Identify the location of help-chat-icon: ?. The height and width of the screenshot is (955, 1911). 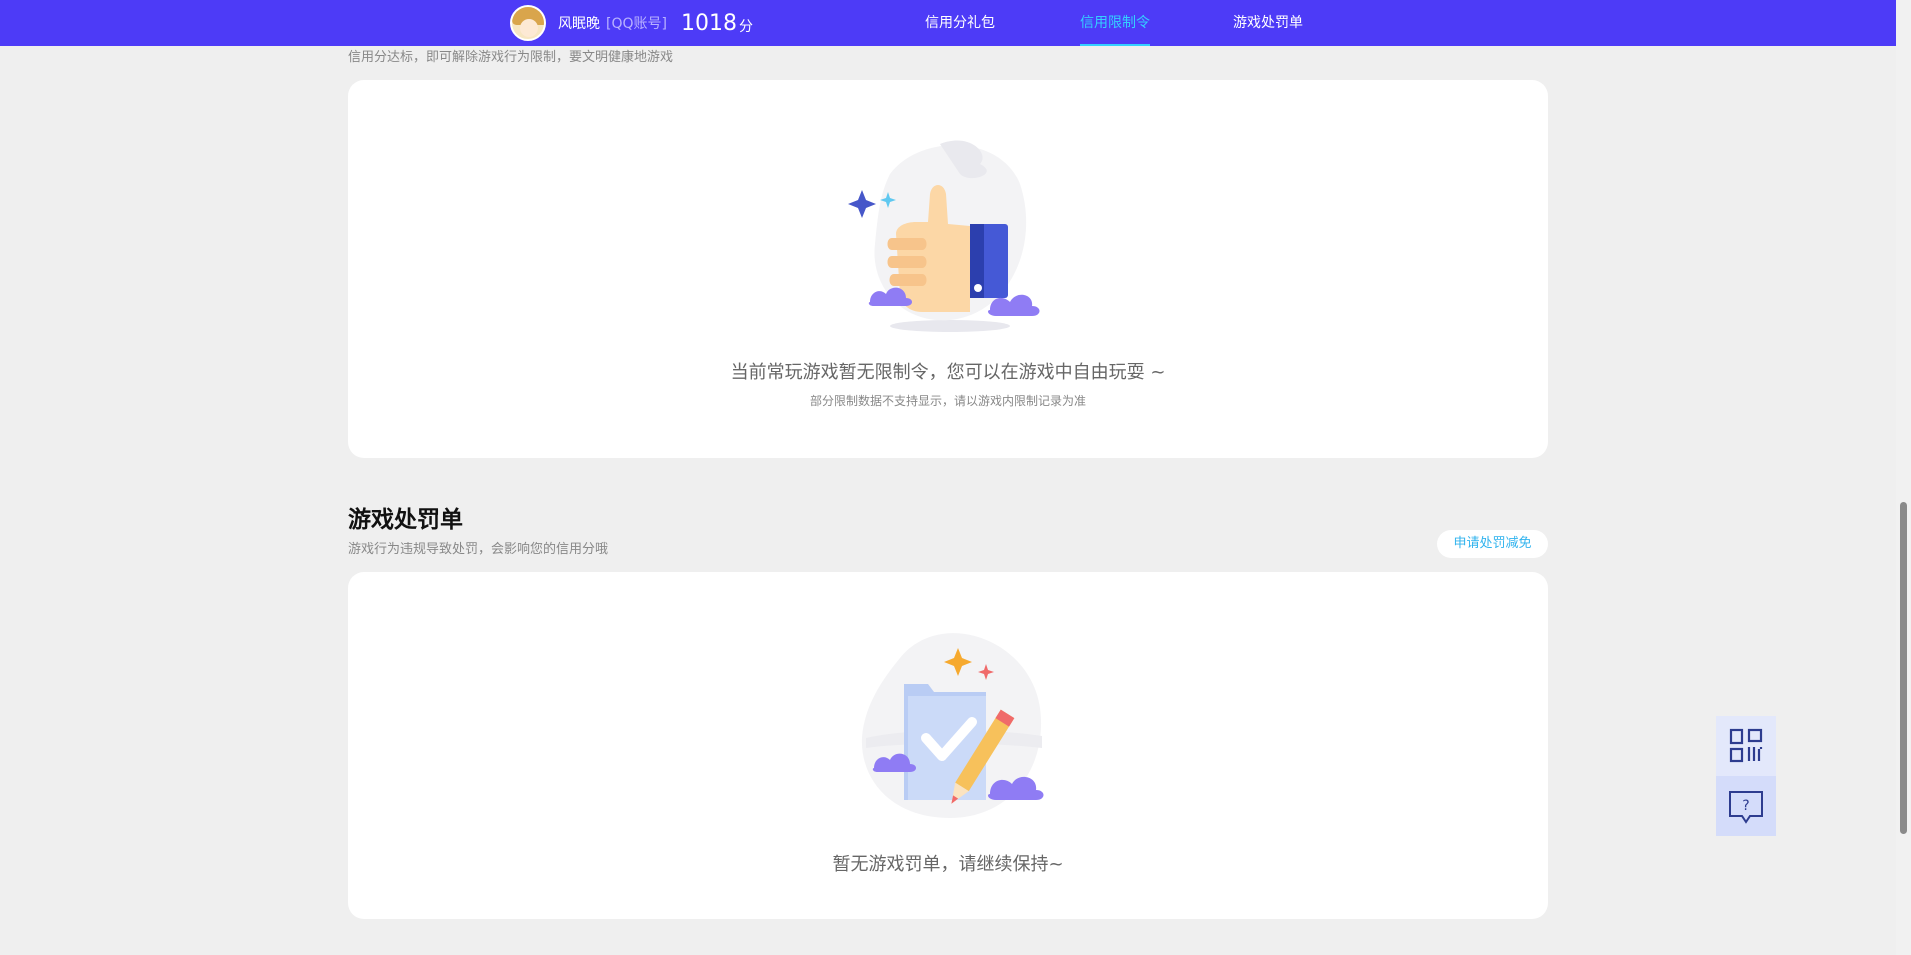
(1746, 807).